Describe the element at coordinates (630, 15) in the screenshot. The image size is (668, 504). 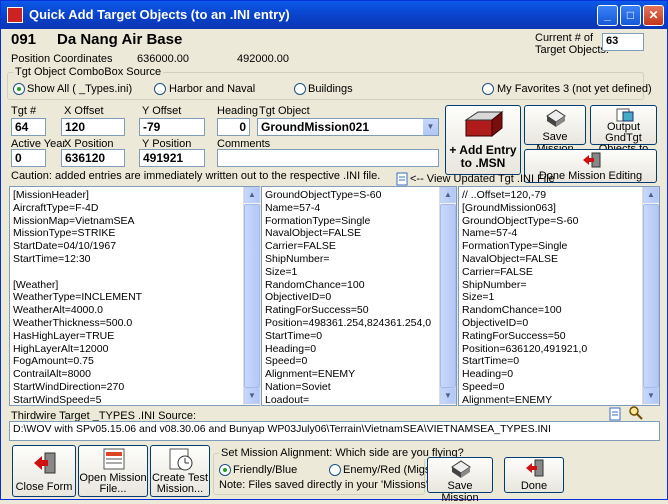
I see `maximize-button: □` at that location.